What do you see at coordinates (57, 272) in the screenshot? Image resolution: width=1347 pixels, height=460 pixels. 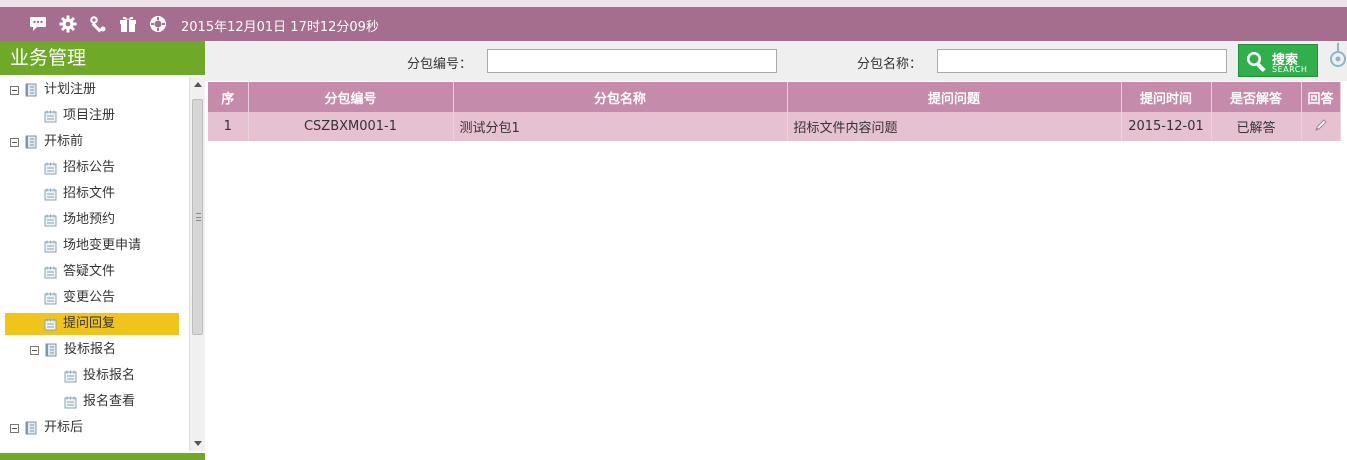 I see `sidebar-item: 答疑文件` at bounding box center [57, 272].